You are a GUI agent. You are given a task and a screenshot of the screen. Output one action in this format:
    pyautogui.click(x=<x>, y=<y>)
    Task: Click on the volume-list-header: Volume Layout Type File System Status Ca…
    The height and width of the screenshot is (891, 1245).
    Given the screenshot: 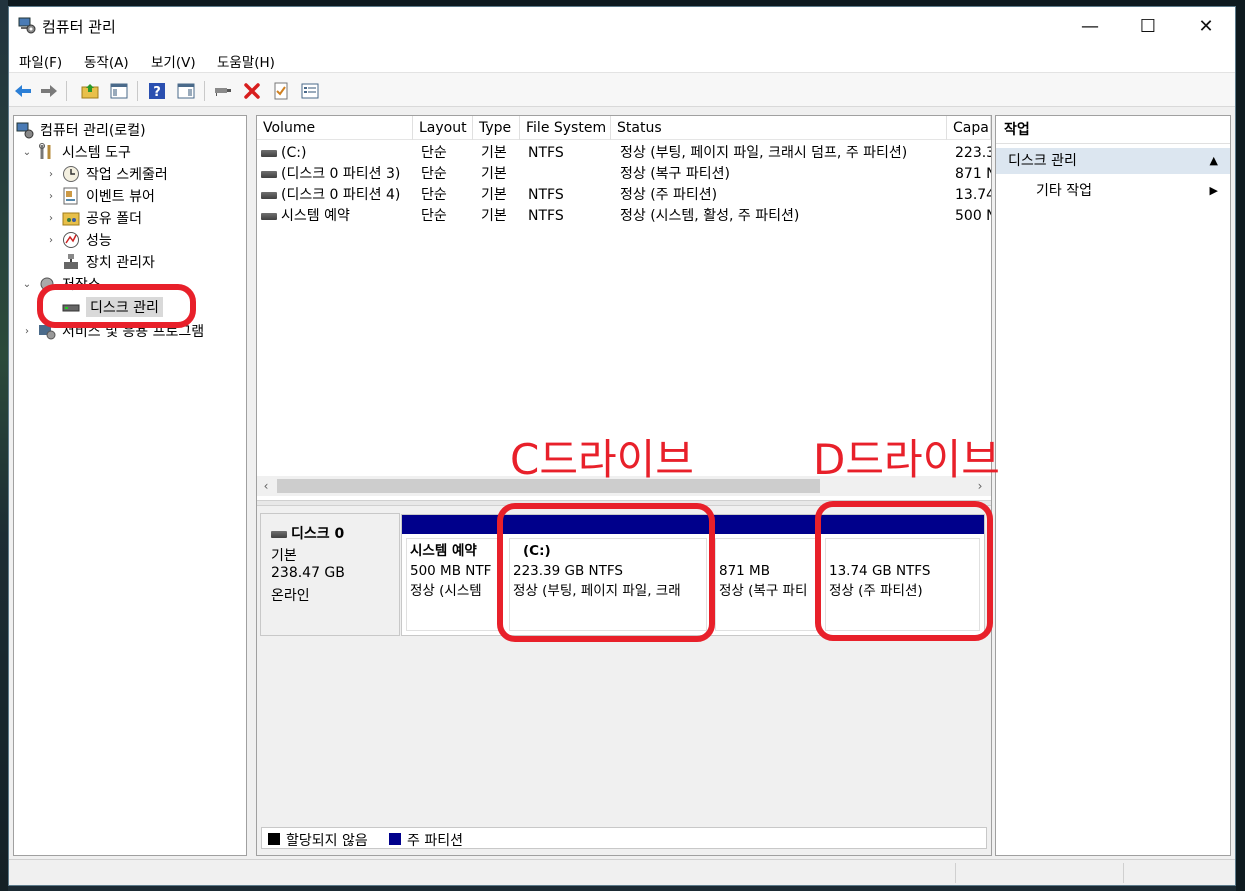 What is the action you would take?
    pyautogui.click(x=624, y=128)
    